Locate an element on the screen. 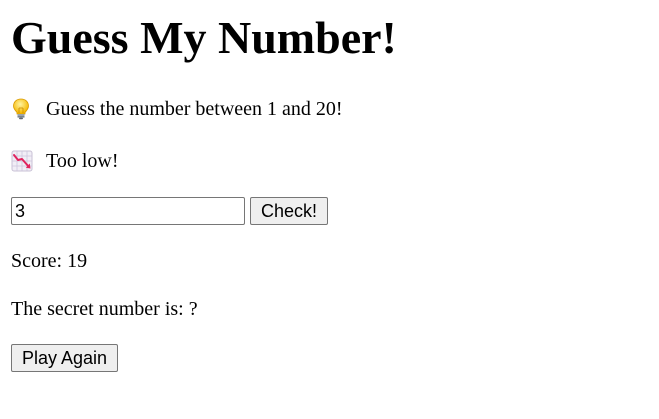 This screenshot has height=419, width=659. guess-row: Check! is located at coordinates (169, 211).